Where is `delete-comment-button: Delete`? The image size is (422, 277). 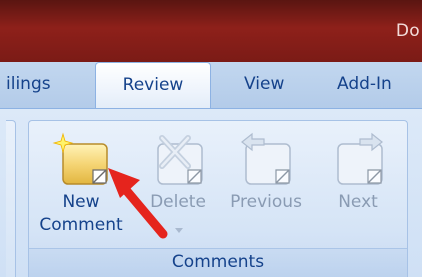 delete-comment-button: Delete is located at coordinates (178, 184).